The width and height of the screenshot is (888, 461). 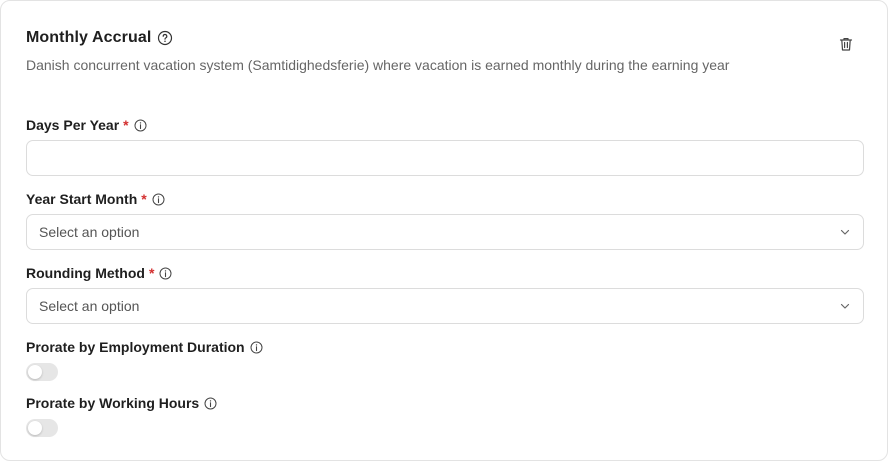 I want to click on prorate-employment-toggle, so click(x=42, y=372).